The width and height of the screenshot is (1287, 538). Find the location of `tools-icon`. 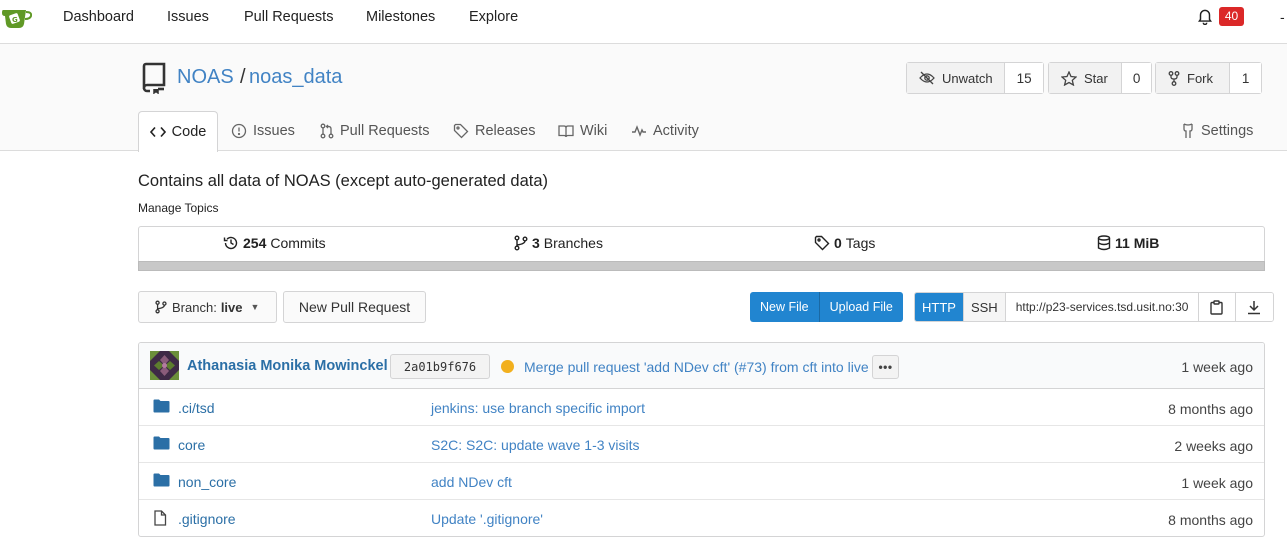

tools-icon is located at coordinates (1188, 130).